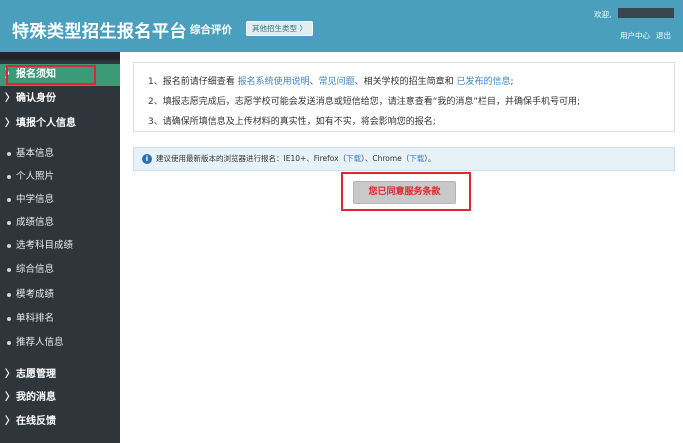  Describe the element at coordinates (60, 398) in the screenshot. I see `nav-item-messages: 〉 我的消息` at that location.